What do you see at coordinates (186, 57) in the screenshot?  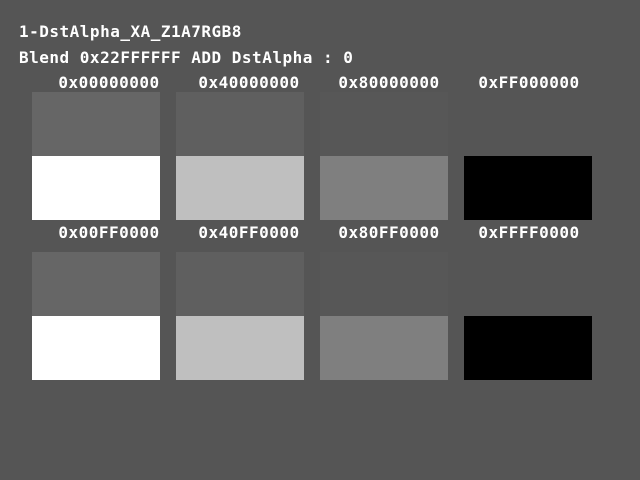 I see `blend-info: Blend 0x22FFFFFF ADD DstAlpha : 0` at bounding box center [186, 57].